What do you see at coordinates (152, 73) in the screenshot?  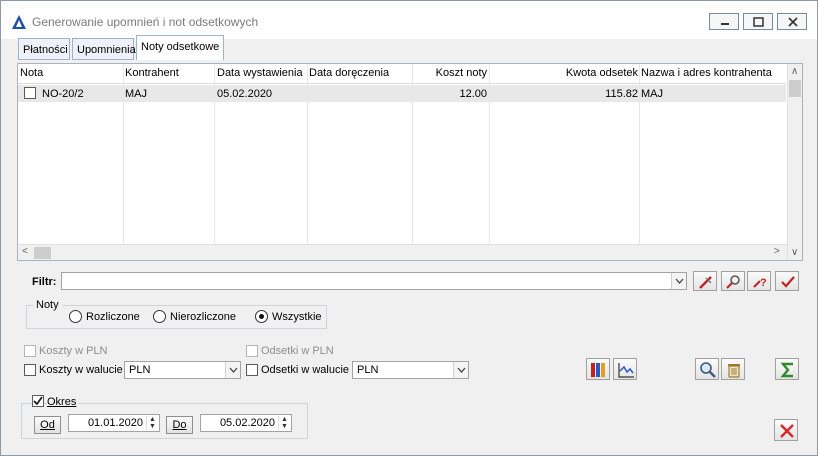 I see `column-header-kontrahent: Kontrahent` at bounding box center [152, 73].